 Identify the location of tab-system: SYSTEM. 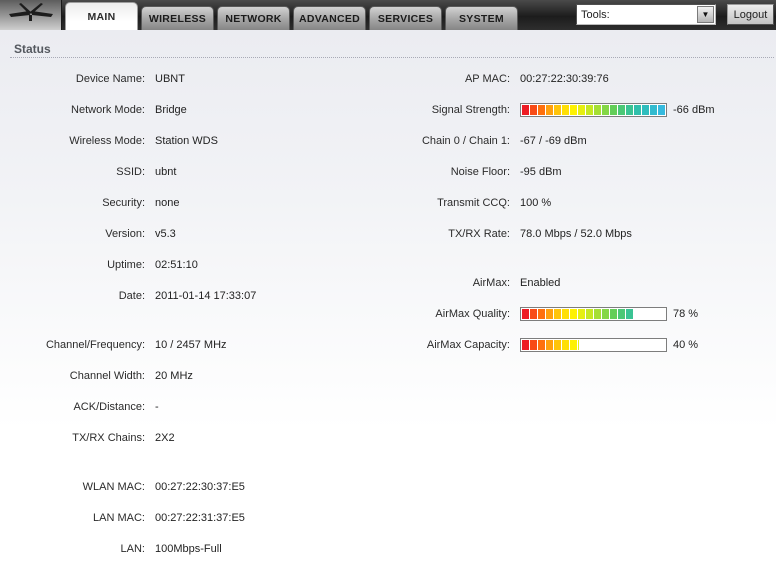
(481, 18).